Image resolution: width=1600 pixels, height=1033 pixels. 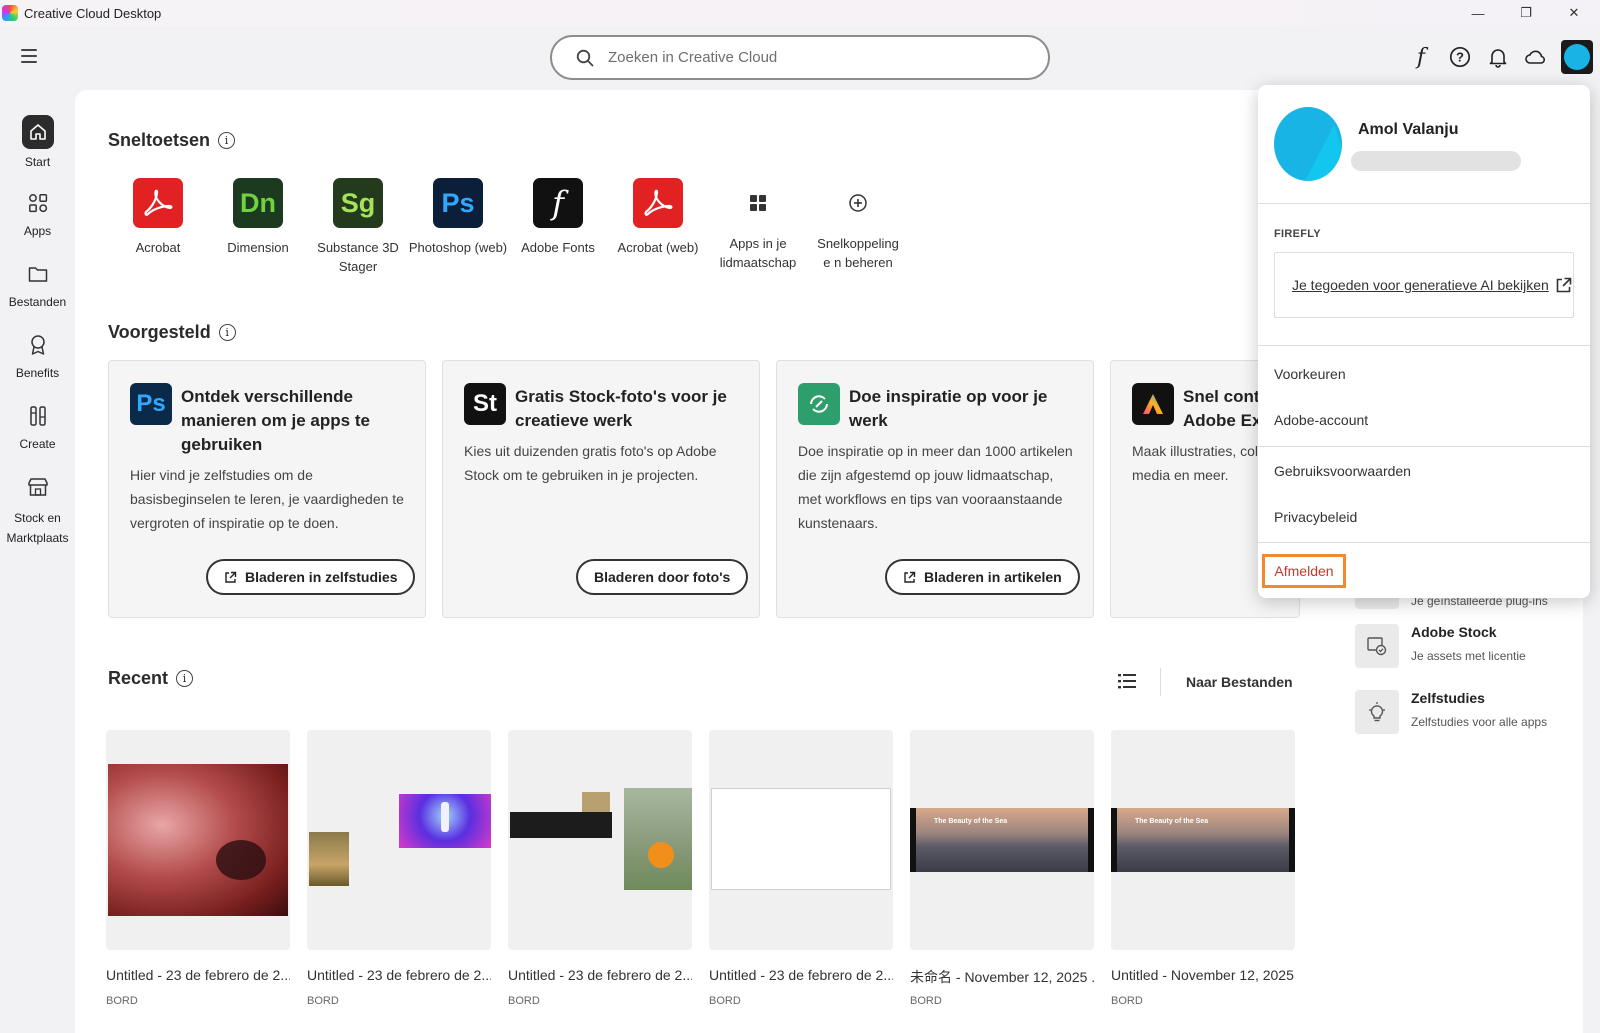 What do you see at coordinates (458, 217) in the screenshot?
I see `shortcut-photoshop-web: Ps Photoshop (web)` at bounding box center [458, 217].